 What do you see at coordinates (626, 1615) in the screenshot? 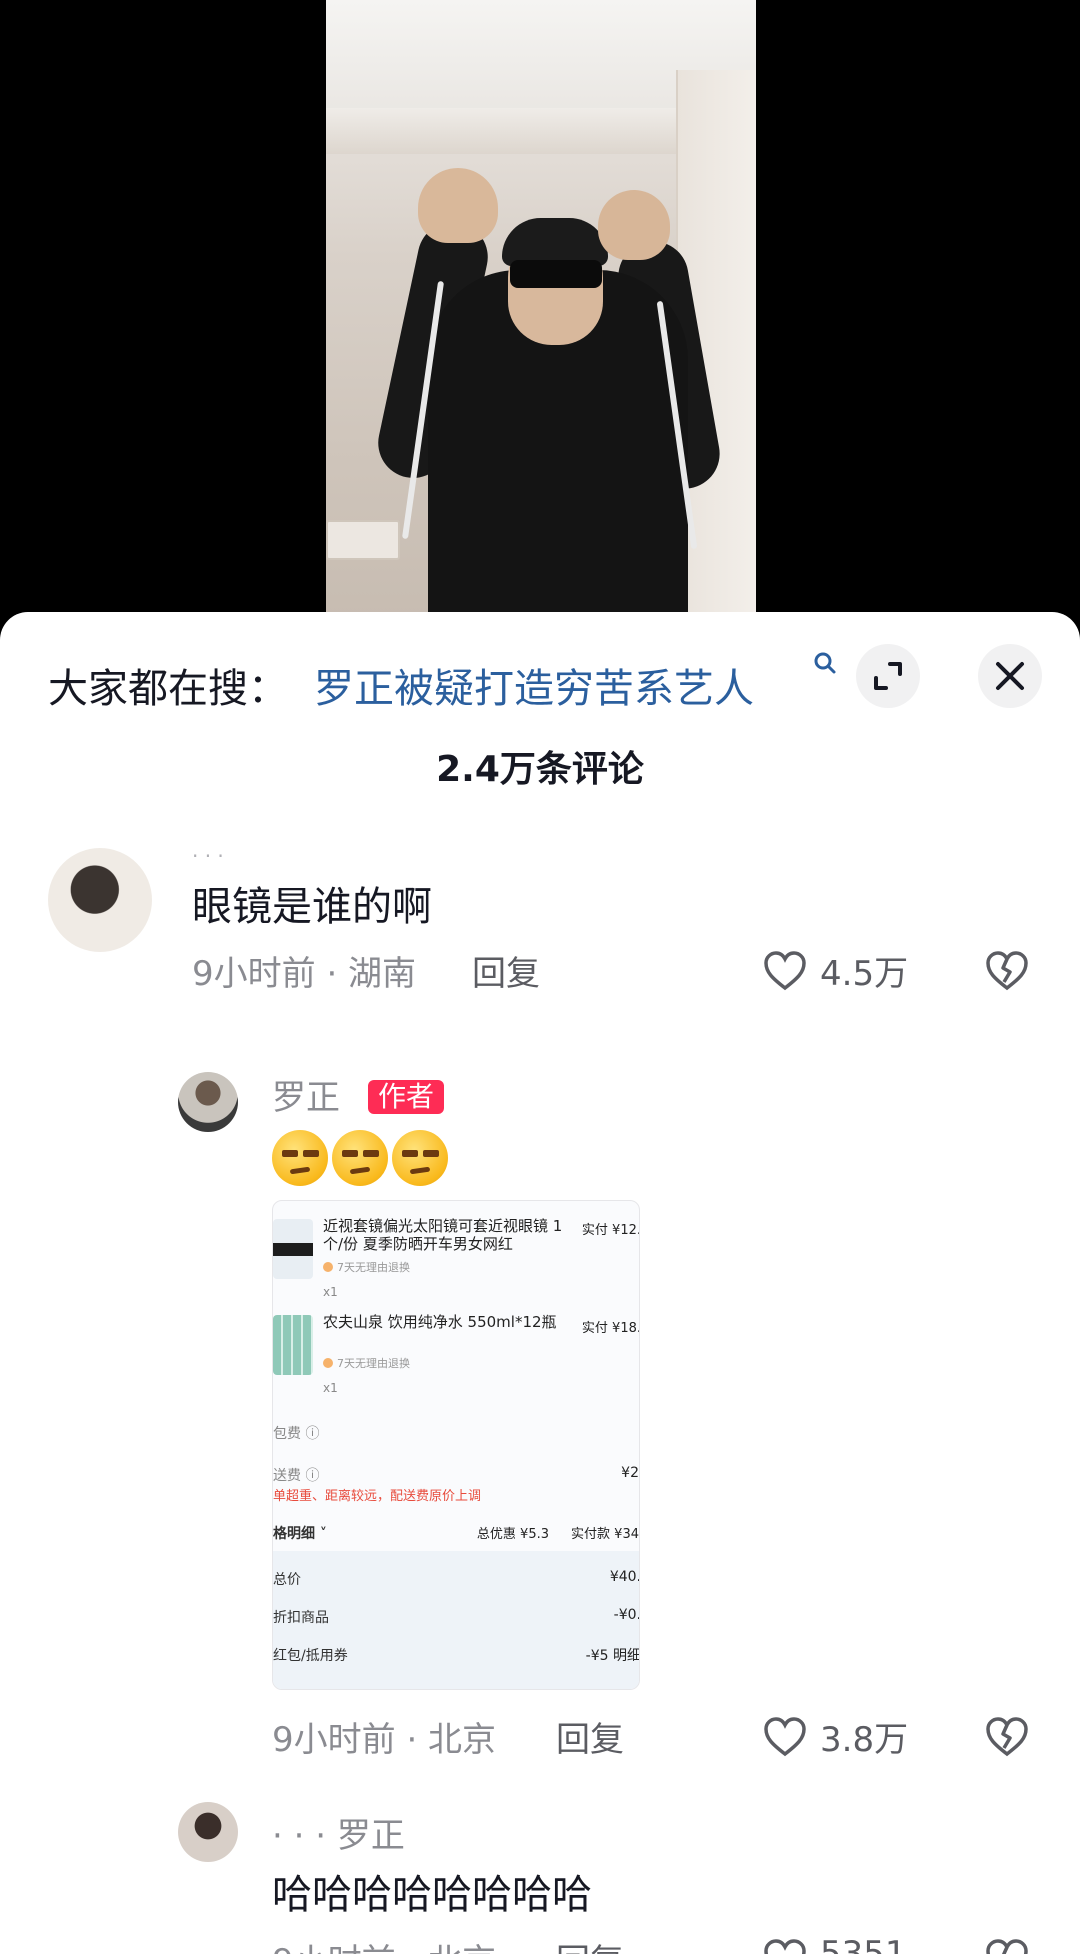
I see `order-line-discount-item-value: -¥0.` at bounding box center [626, 1615].